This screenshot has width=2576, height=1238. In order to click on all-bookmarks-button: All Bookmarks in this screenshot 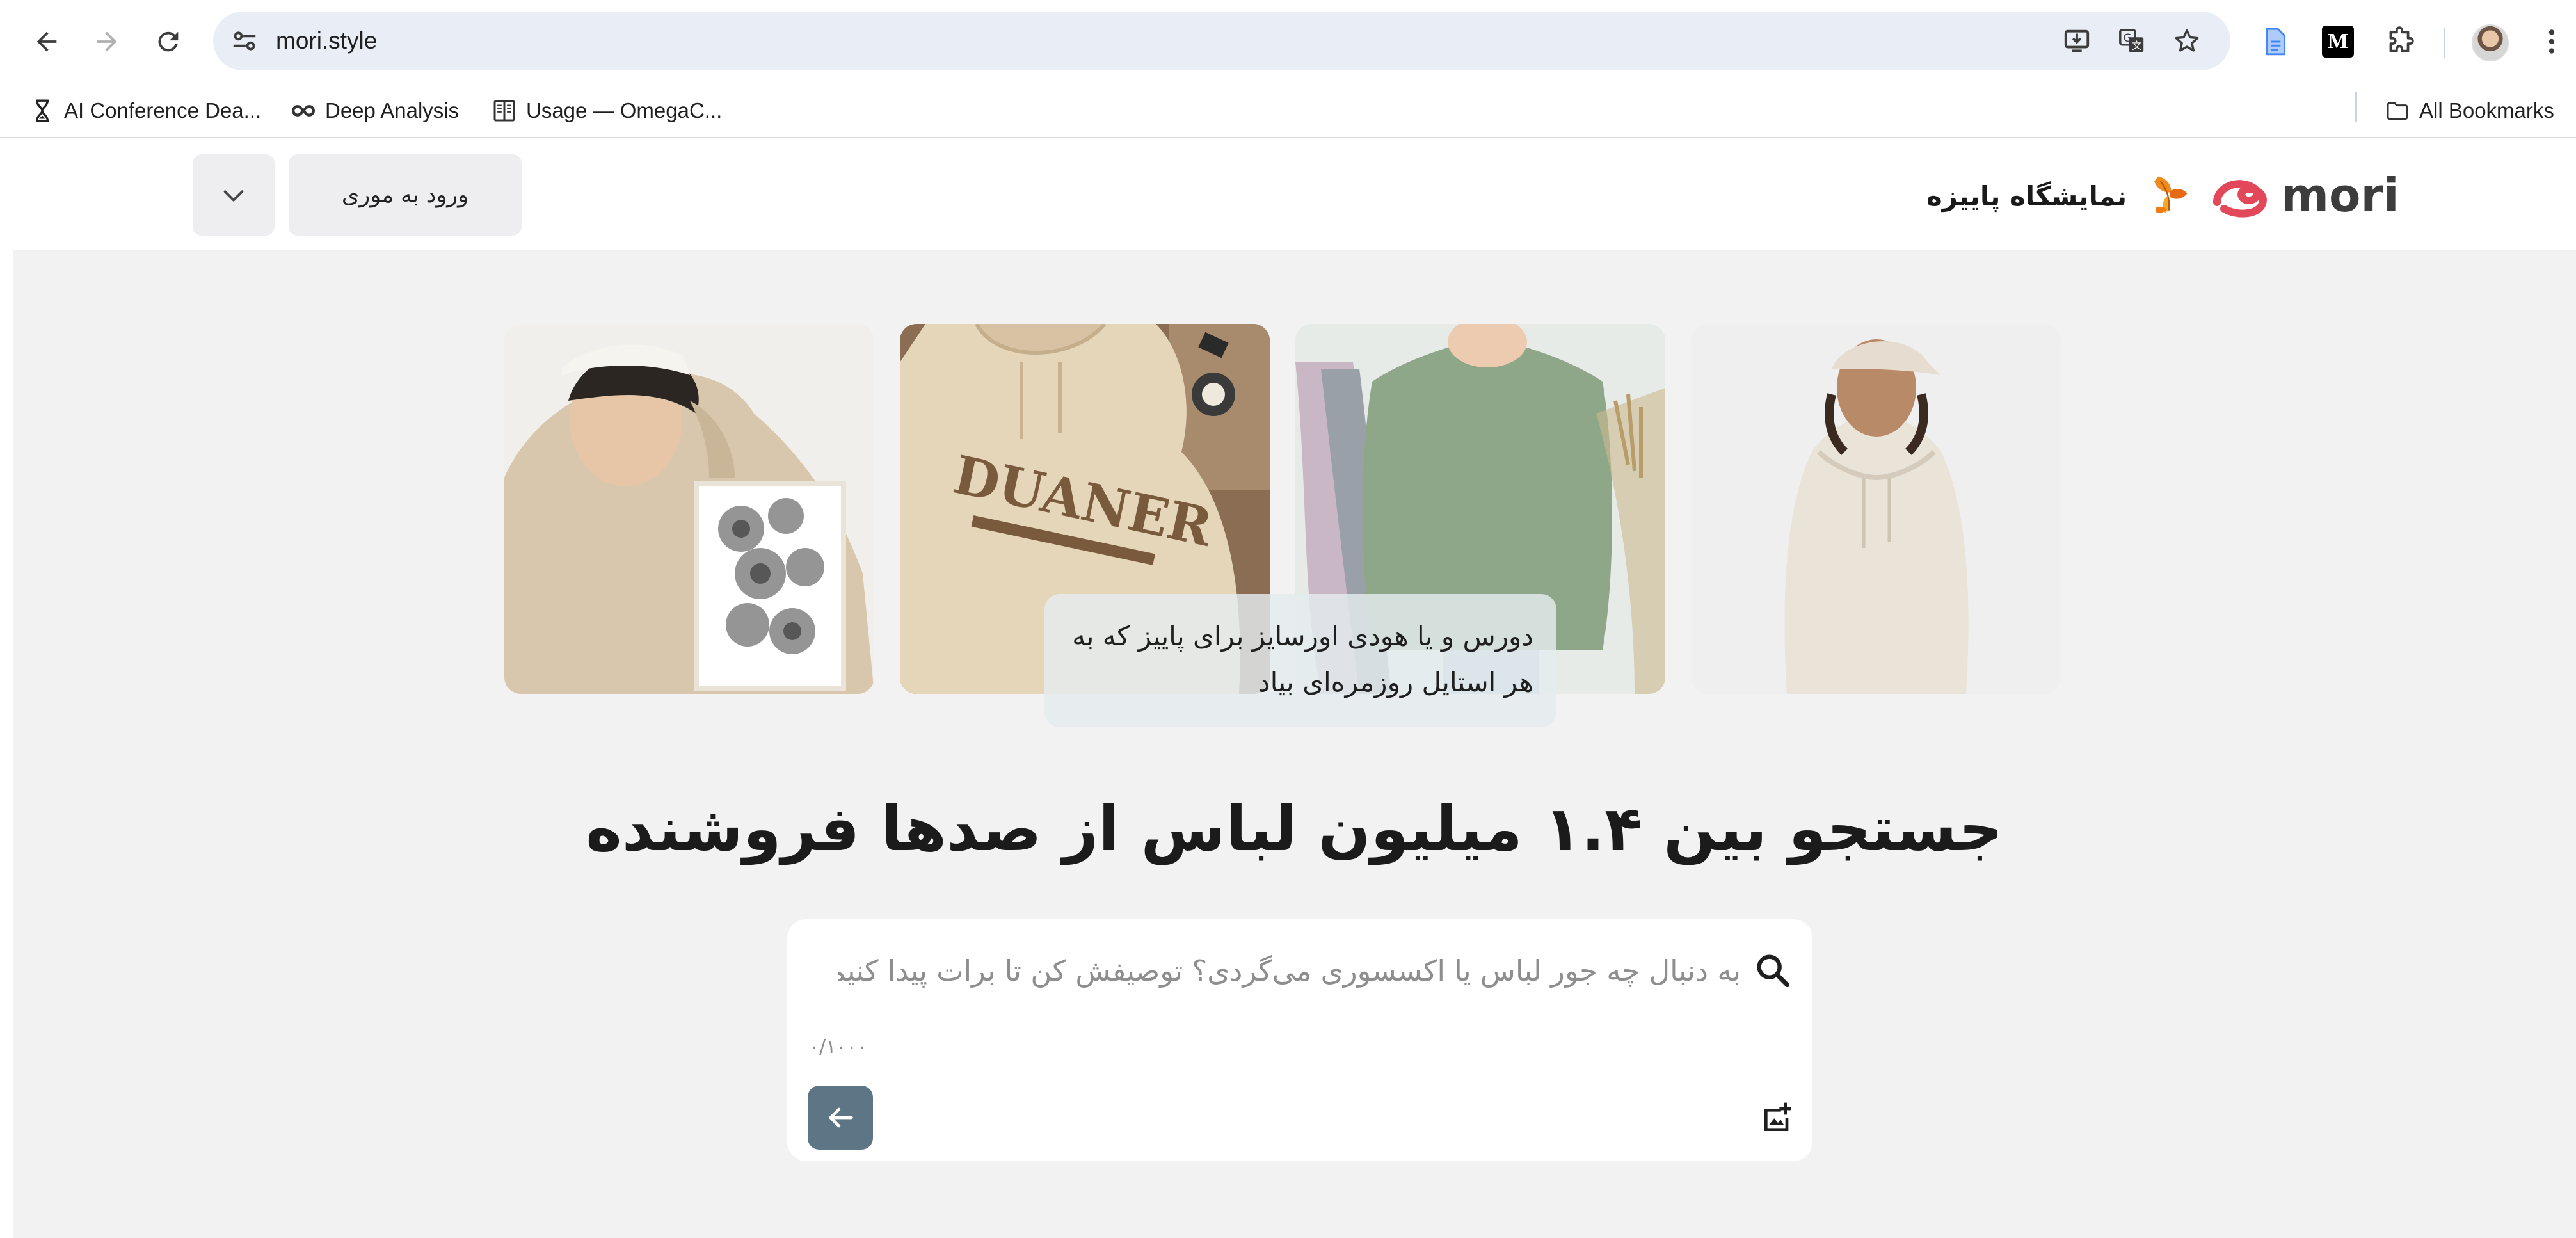, I will do `click(2469, 111)`.